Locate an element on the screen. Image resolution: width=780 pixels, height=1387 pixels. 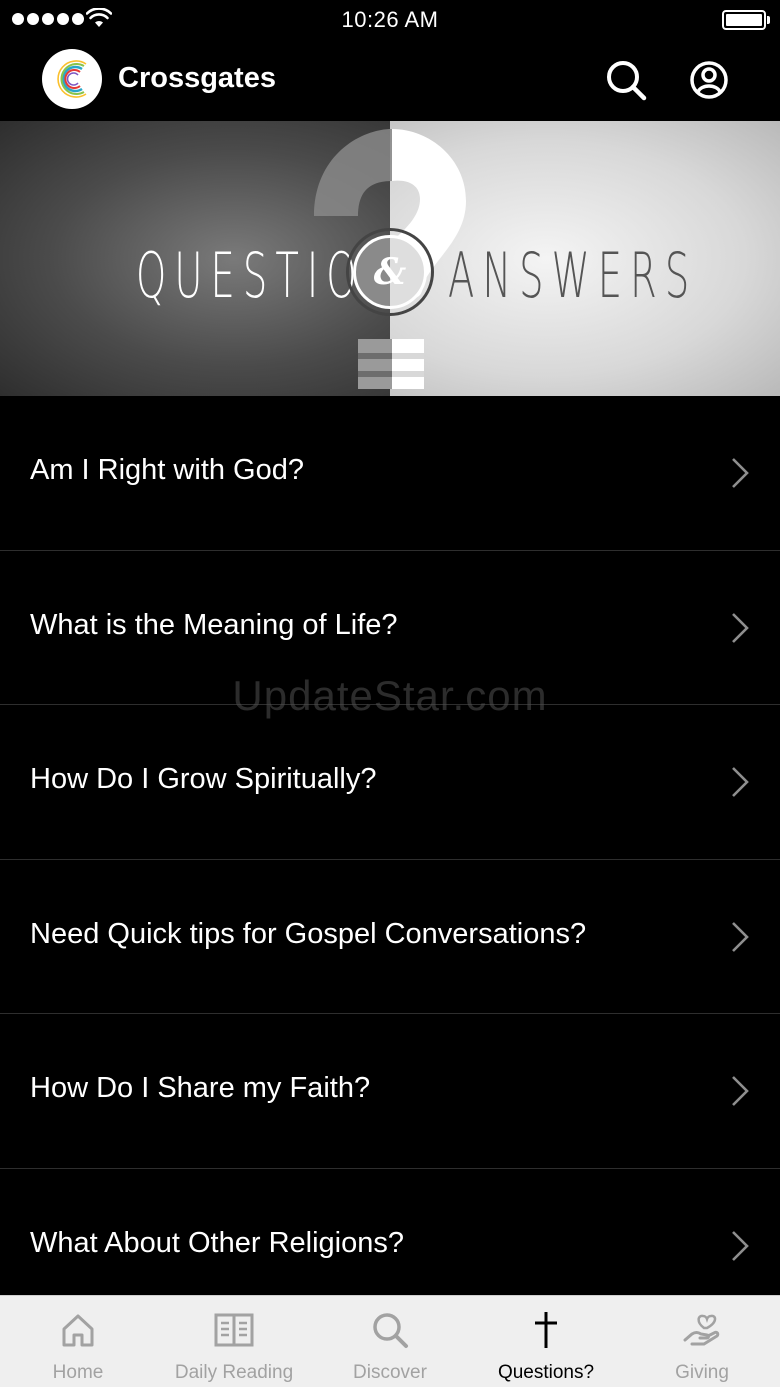
status-time: 10:26 AM is located at coordinates (390, 19).